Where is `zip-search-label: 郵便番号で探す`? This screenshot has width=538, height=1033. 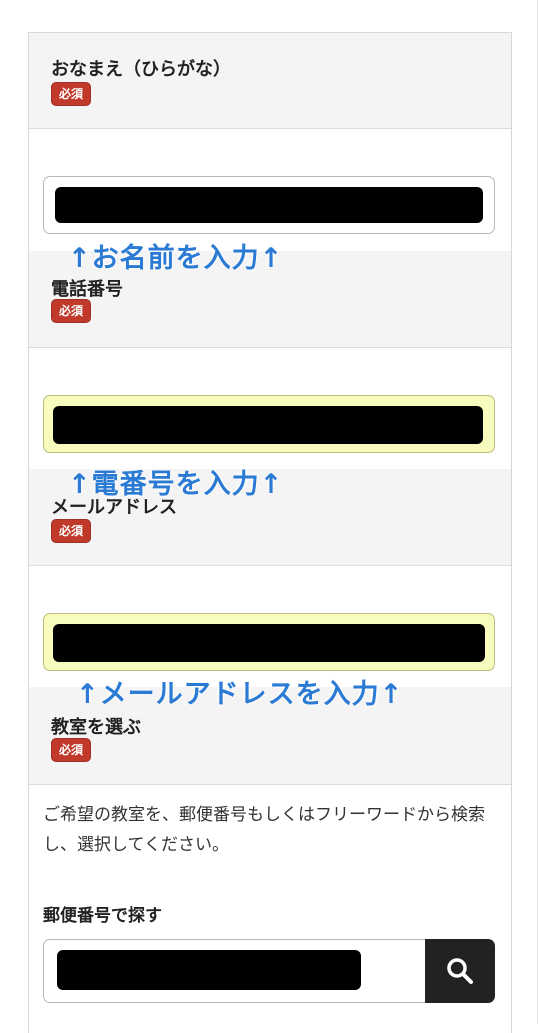
zip-search-label: 郵便番号で探す is located at coordinates (102, 916).